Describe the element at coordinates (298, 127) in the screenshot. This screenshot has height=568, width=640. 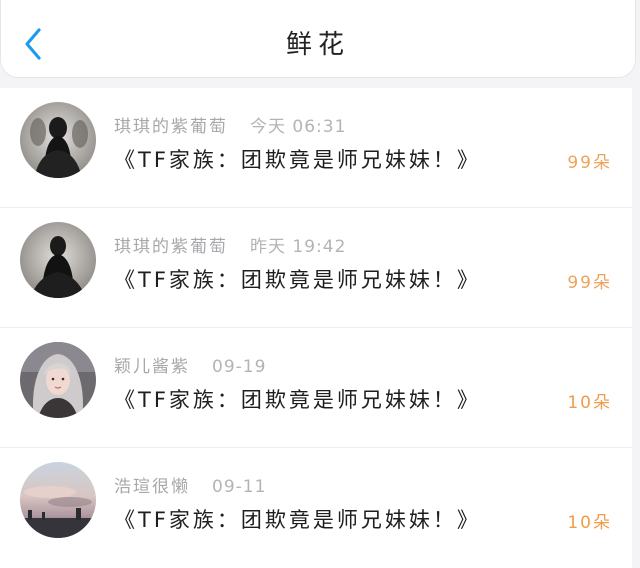
I see `timestamp: 今天 06:31` at that location.